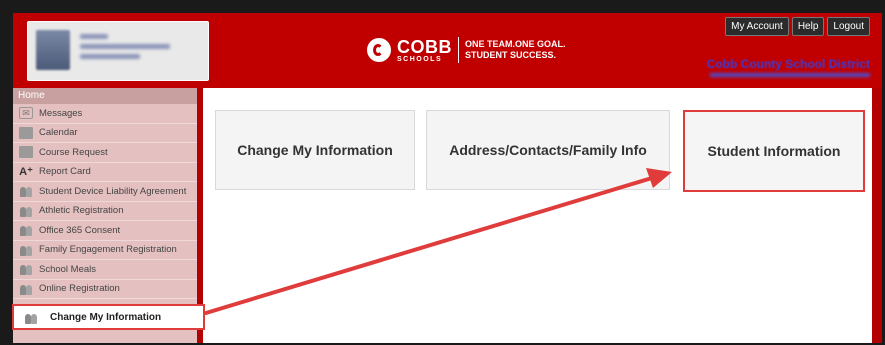  I want to click on help-button: Help, so click(808, 26).